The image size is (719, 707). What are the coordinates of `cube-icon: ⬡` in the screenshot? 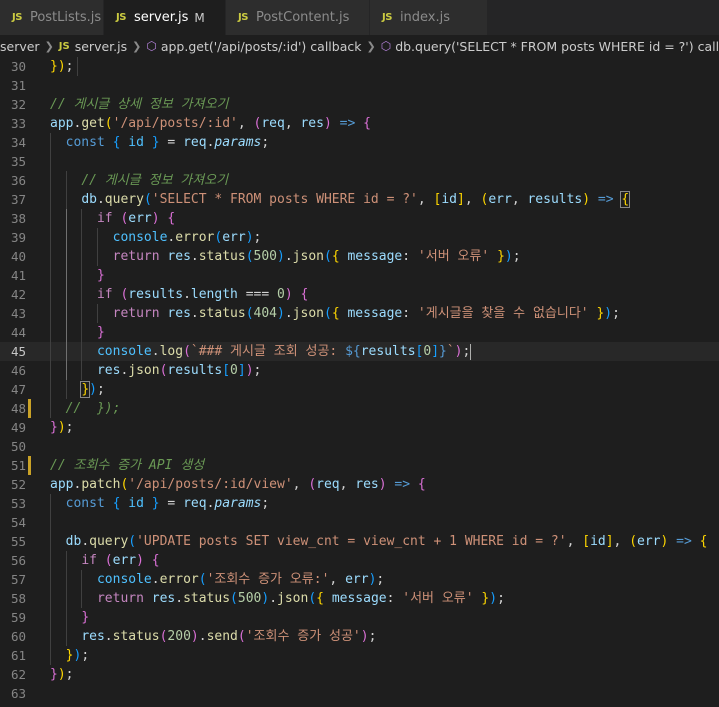 It's located at (151, 46).